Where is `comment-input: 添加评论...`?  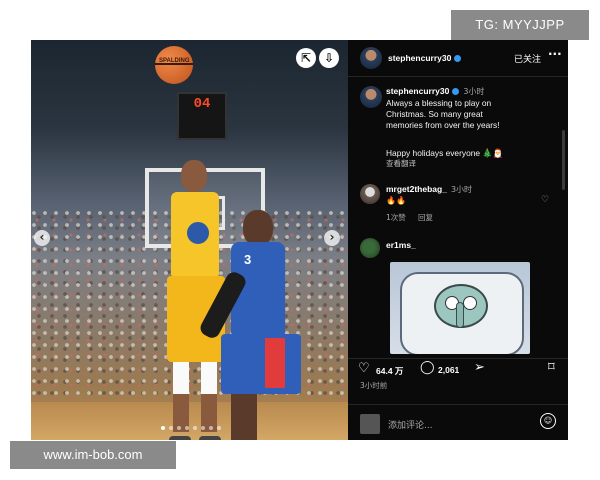 comment-input: 添加评论... is located at coordinates (410, 424).